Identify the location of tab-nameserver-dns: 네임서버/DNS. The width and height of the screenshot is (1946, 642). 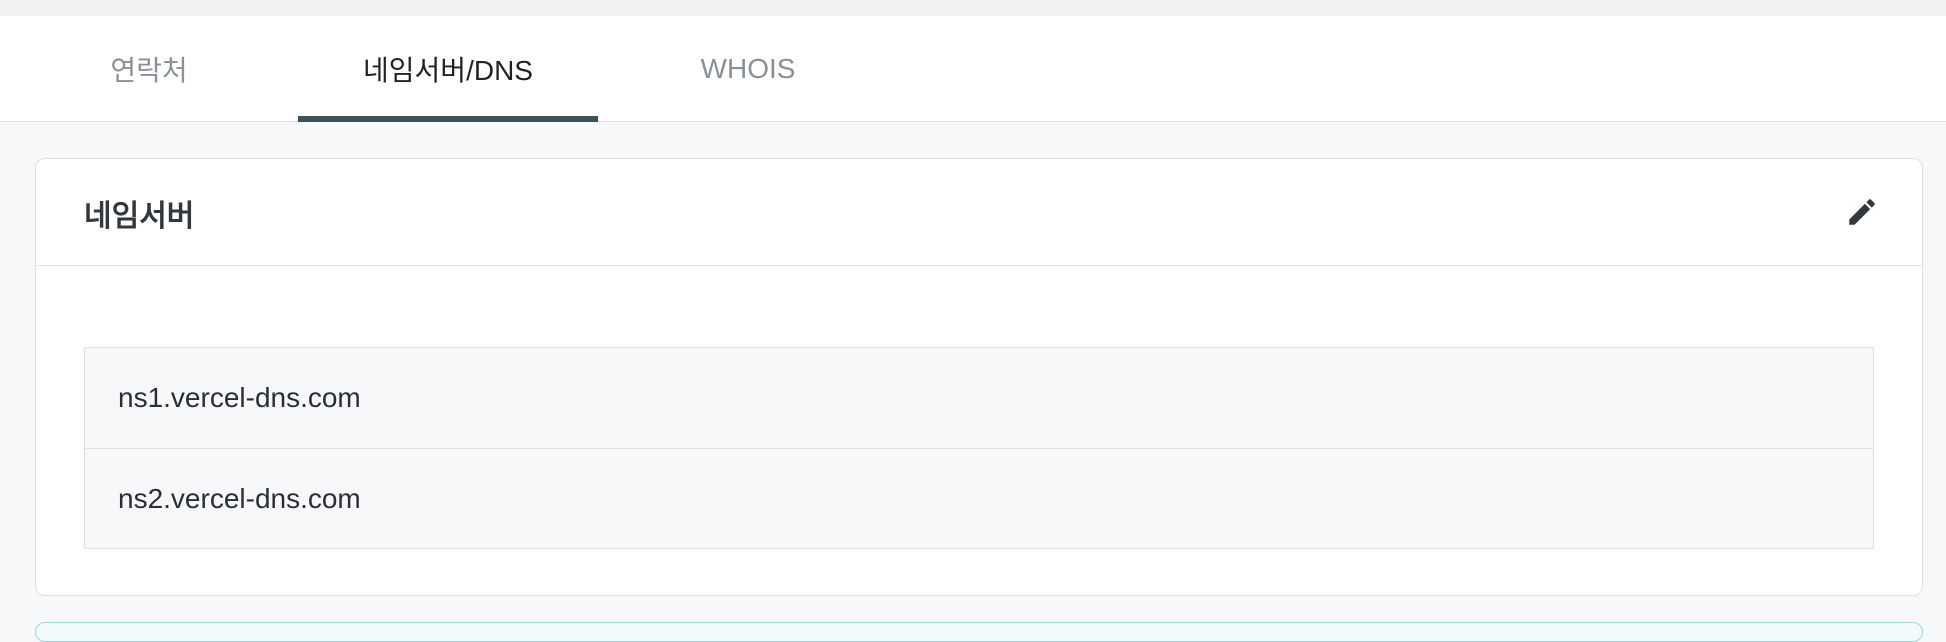
(448, 69).